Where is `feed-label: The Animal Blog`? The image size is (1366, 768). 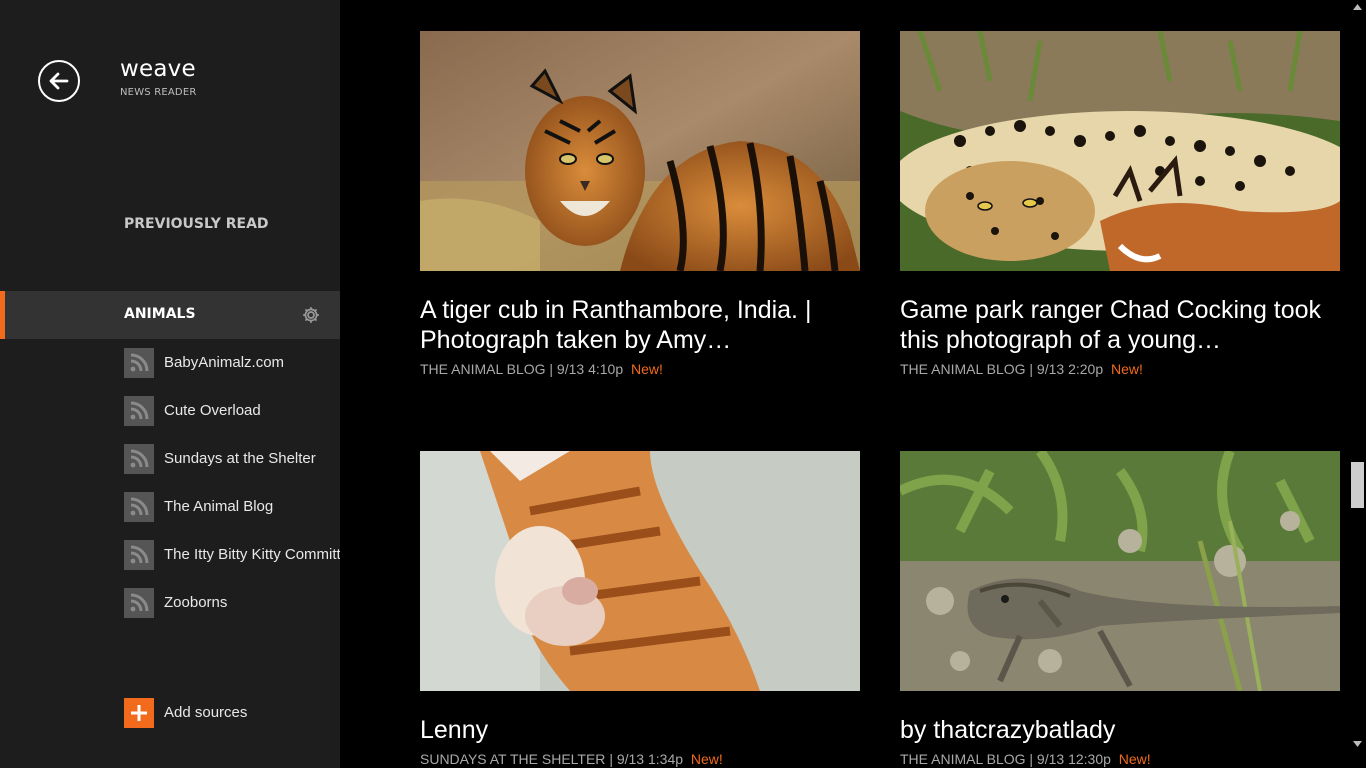 feed-label: The Animal Blog is located at coordinates (219, 506).